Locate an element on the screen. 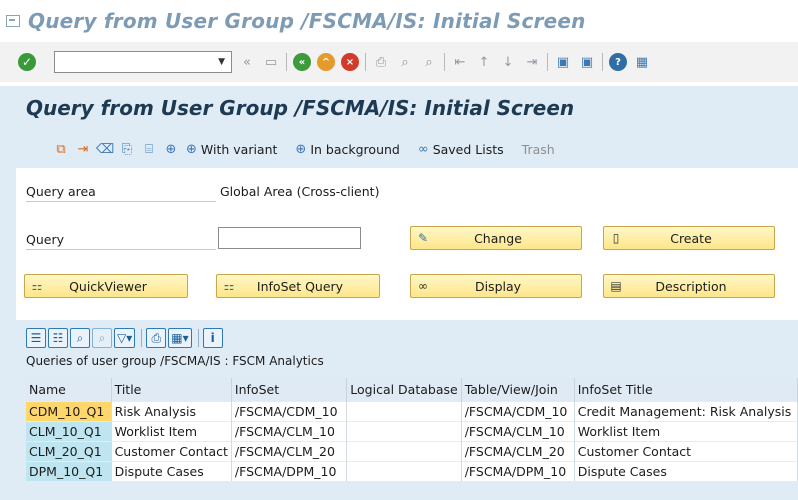 The width and height of the screenshot is (798, 500). change-button: ✎ Change is located at coordinates (496, 238).